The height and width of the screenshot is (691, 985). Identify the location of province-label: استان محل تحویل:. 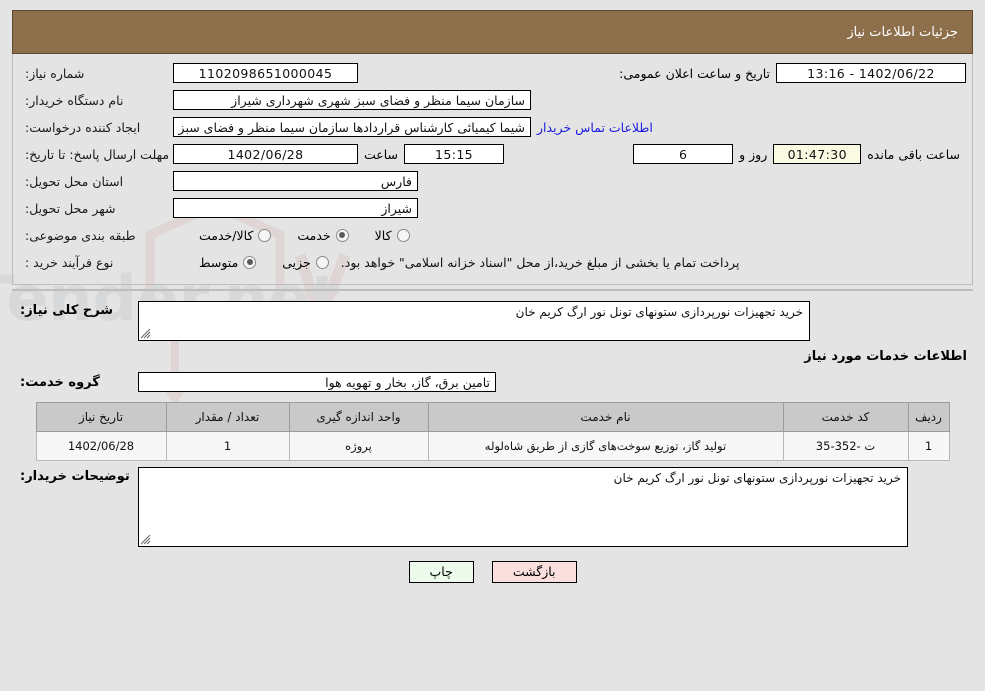
(74, 181).